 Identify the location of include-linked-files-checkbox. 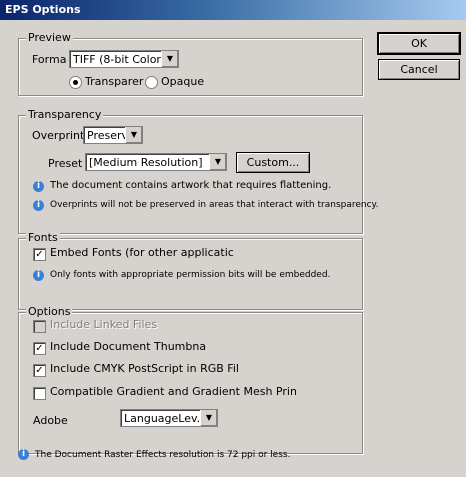
(39, 326).